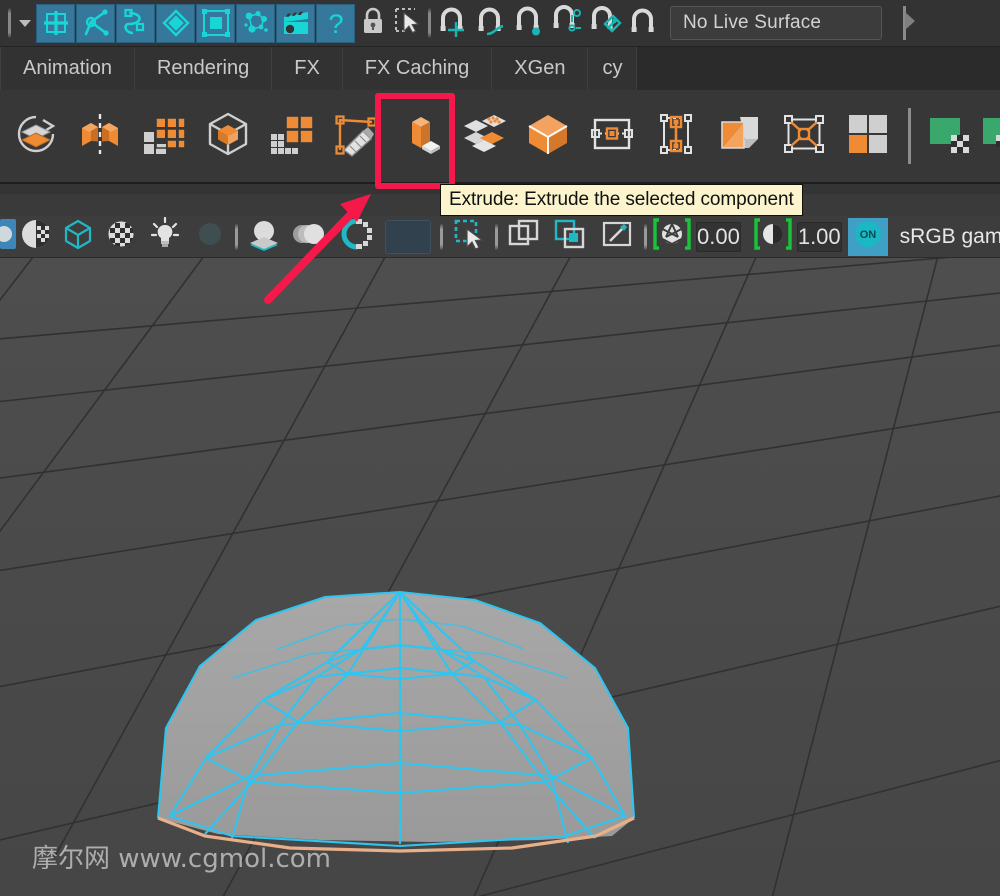 The height and width of the screenshot is (896, 1000). I want to click on tooltip-text: Extrude: Extrude the selected component, so click(621, 199).